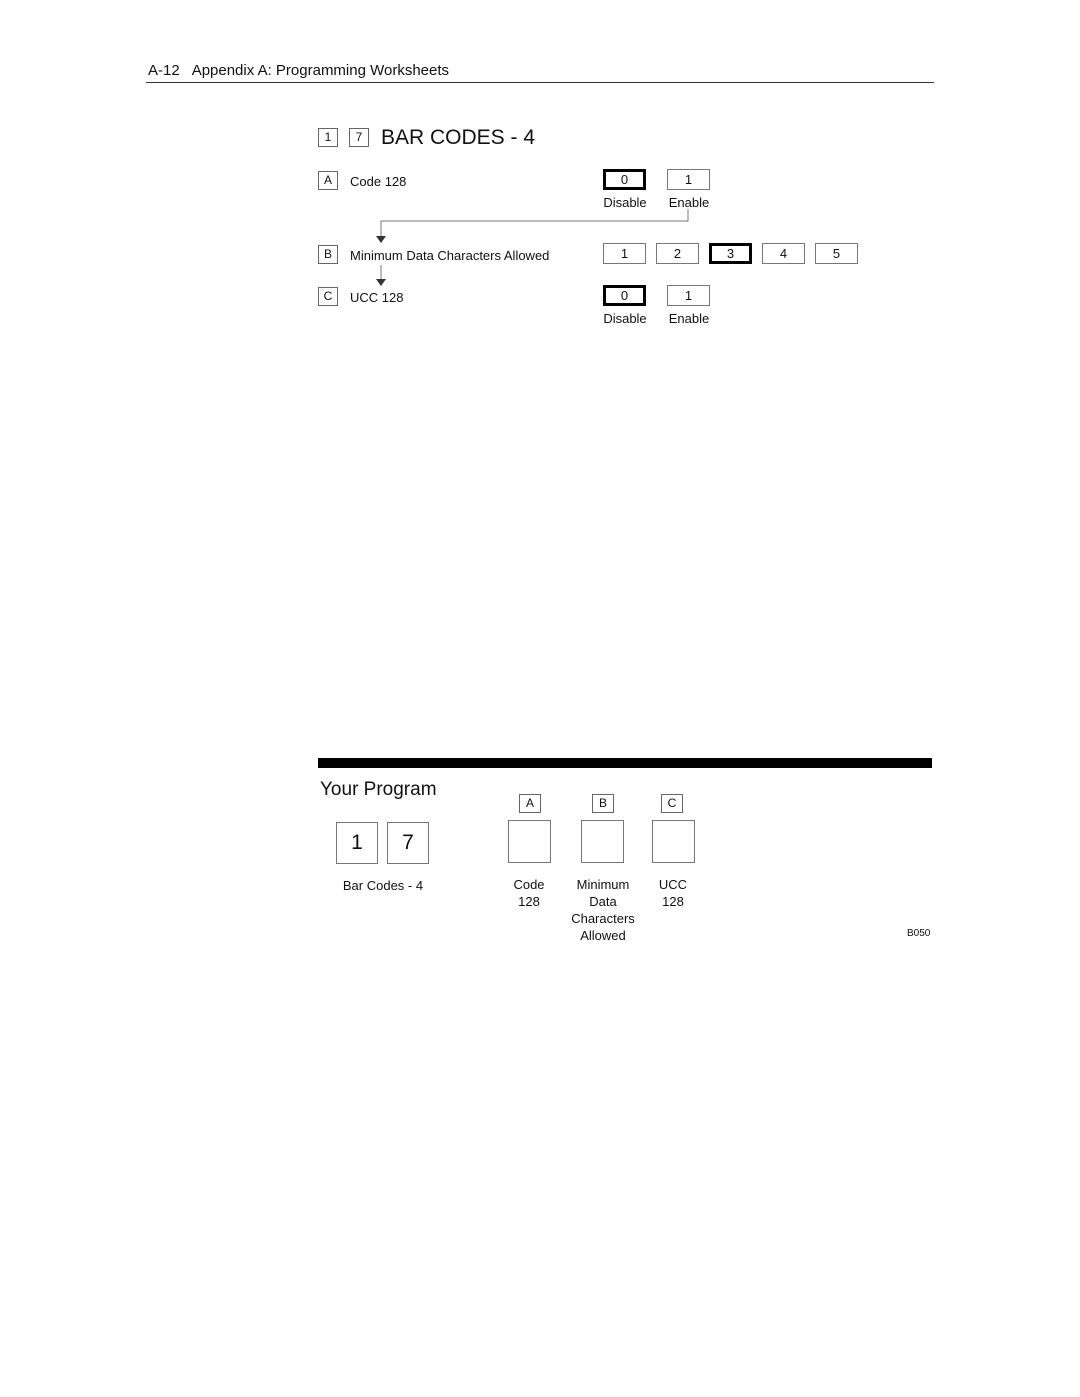 Image resolution: width=1080 pixels, height=1397 pixels. Describe the element at coordinates (328, 254) in the screenshot. I see `param-b-key: B` at that location.